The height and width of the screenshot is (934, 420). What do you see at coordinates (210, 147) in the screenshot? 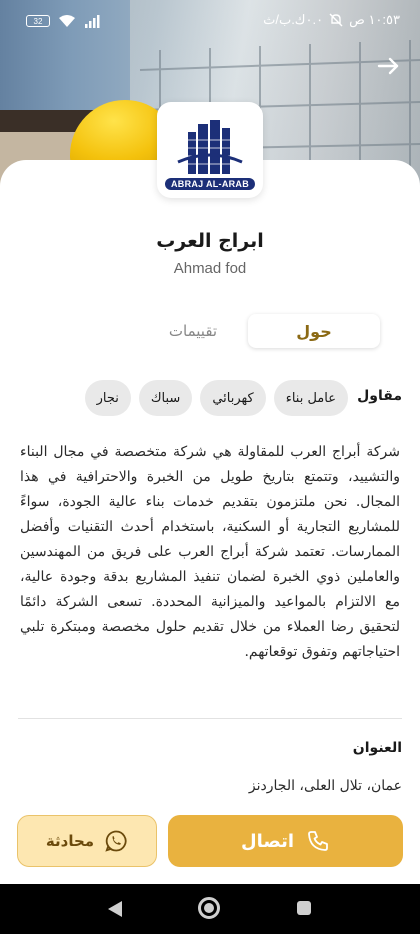
I see `building-logo-icon` at bounding box center [210, 147].